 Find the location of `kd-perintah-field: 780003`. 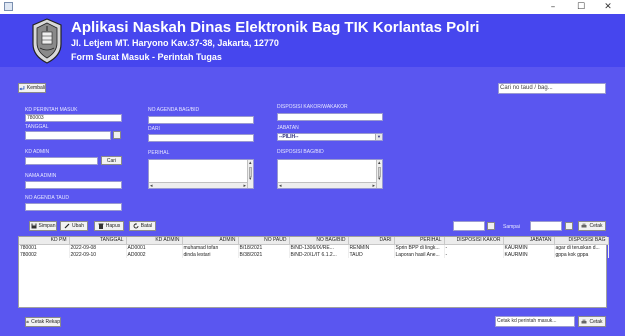

kd-perintah-field: 780003 is located at coordinates (73, 118).